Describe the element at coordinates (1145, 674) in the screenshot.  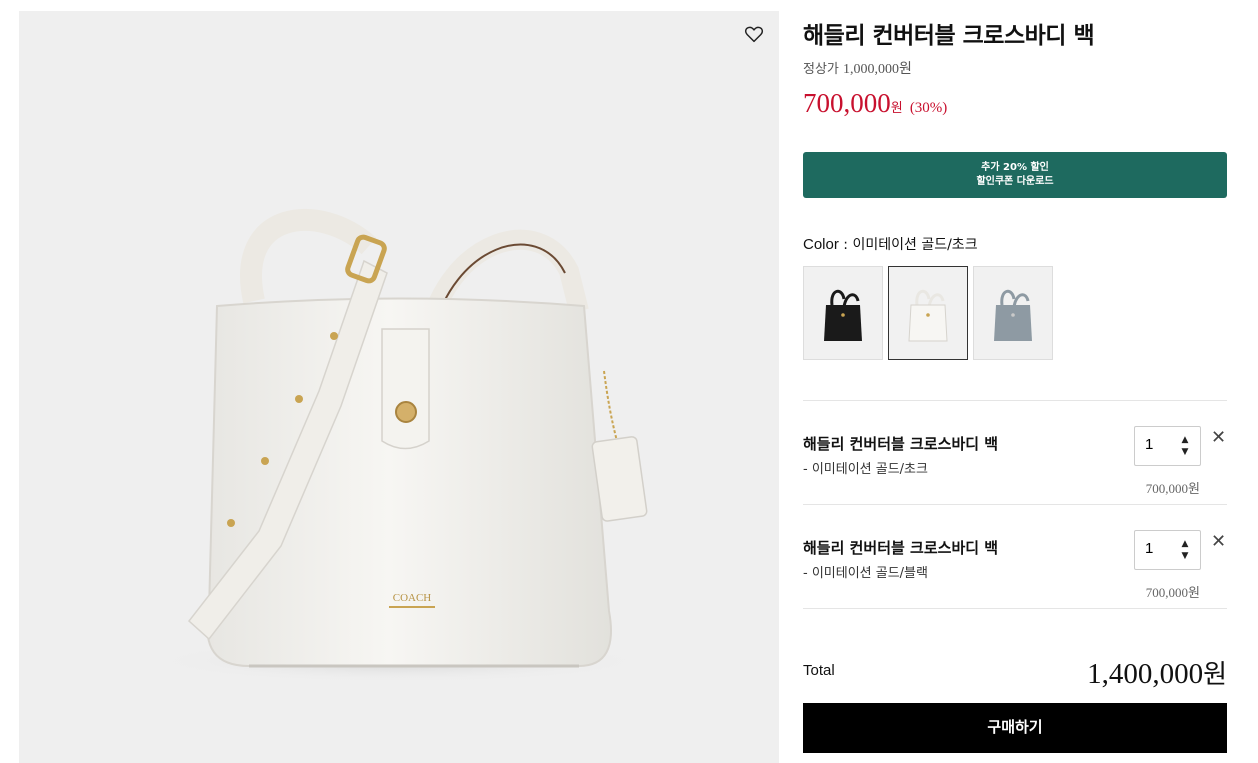
I see `total-price-value: 1,400,000` at that location.